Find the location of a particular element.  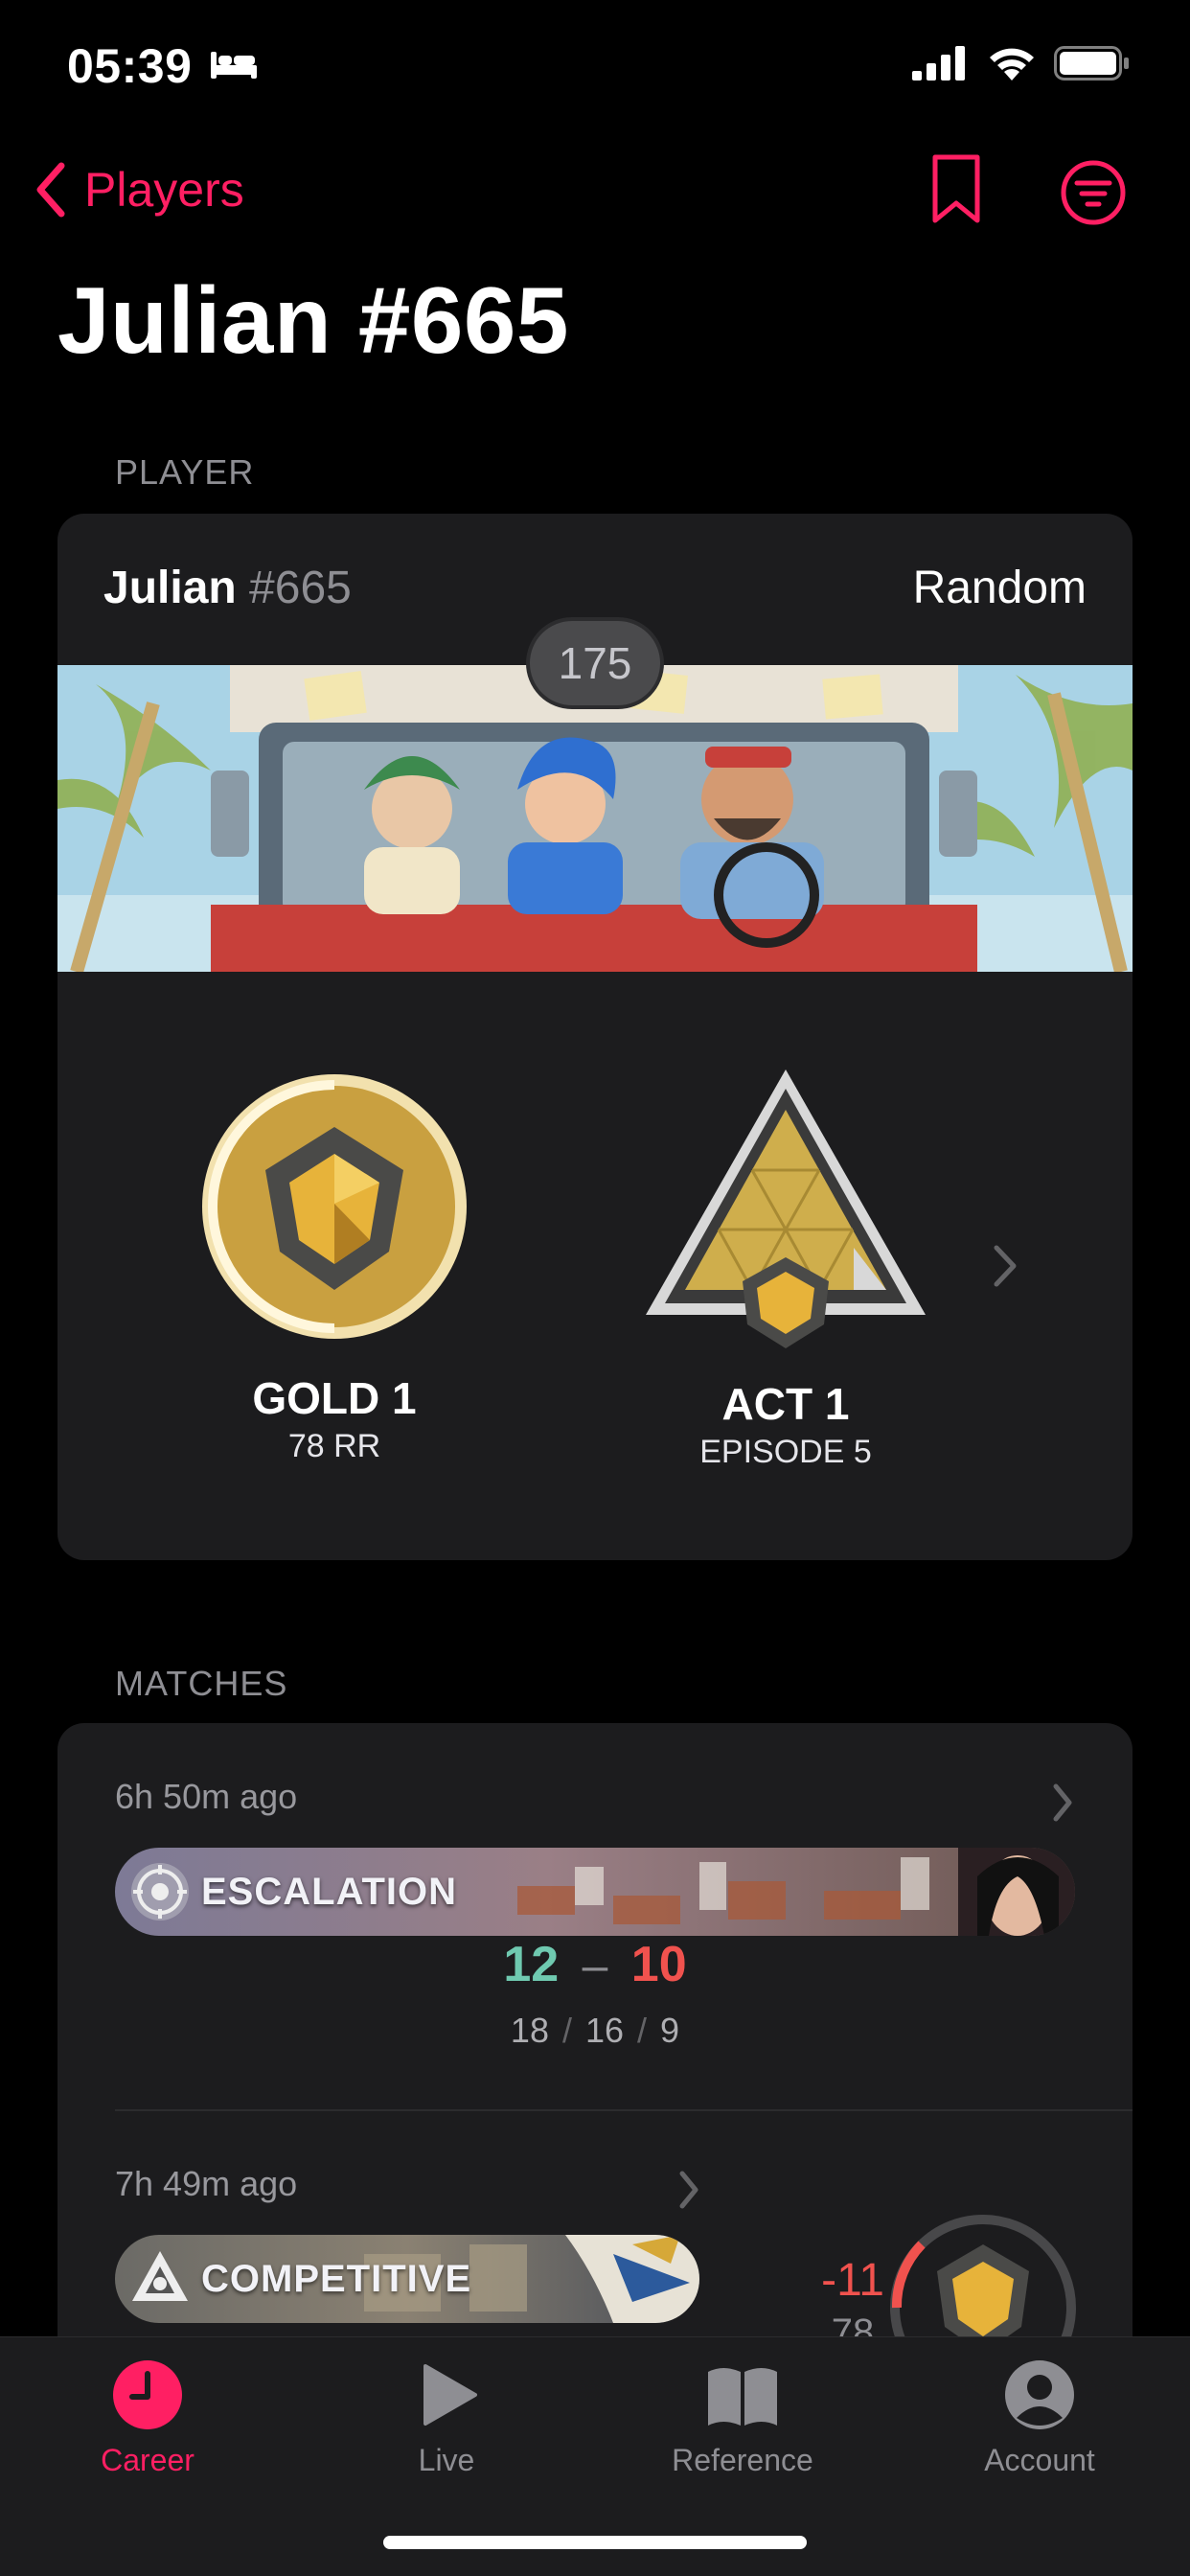

tab-label: Reference is located at coordinates (743, 2460).